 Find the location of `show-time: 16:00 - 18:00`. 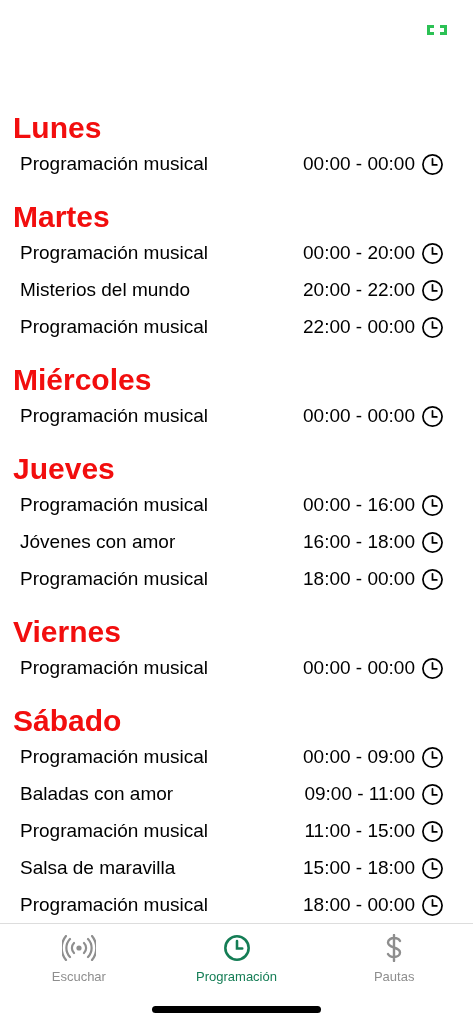

show-time: 16:00 - 18:00 is located at coordinates (359, 542).